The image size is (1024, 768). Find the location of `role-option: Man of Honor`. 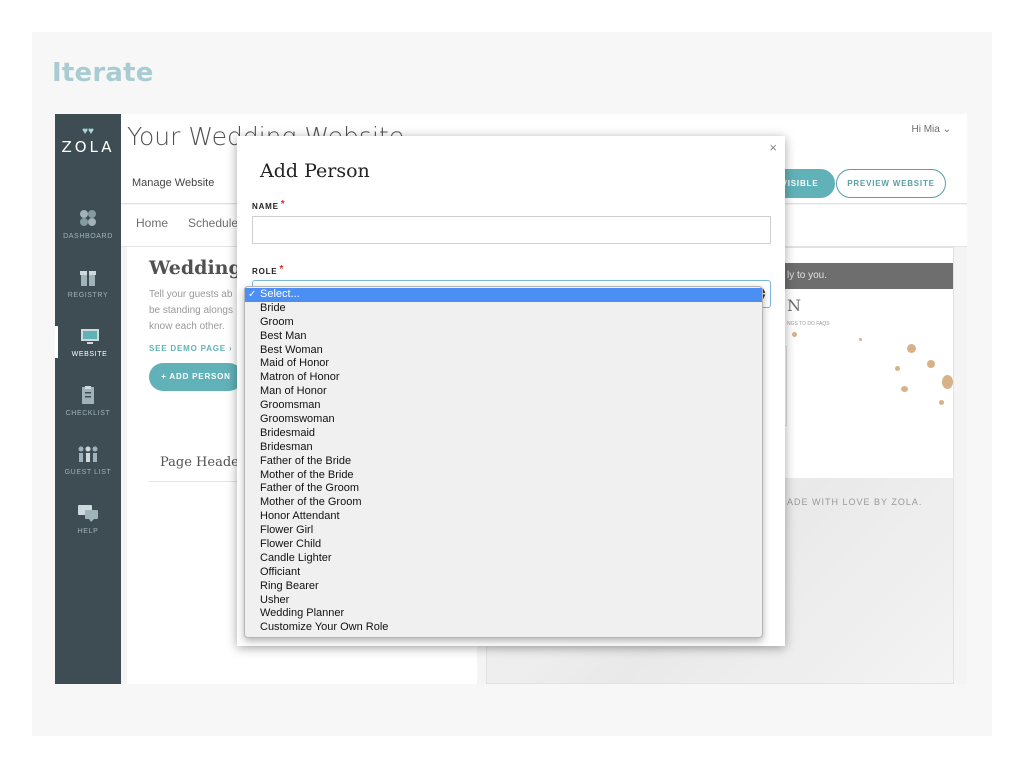

role-option: Man of Honor is located at coordinates (503, 392).